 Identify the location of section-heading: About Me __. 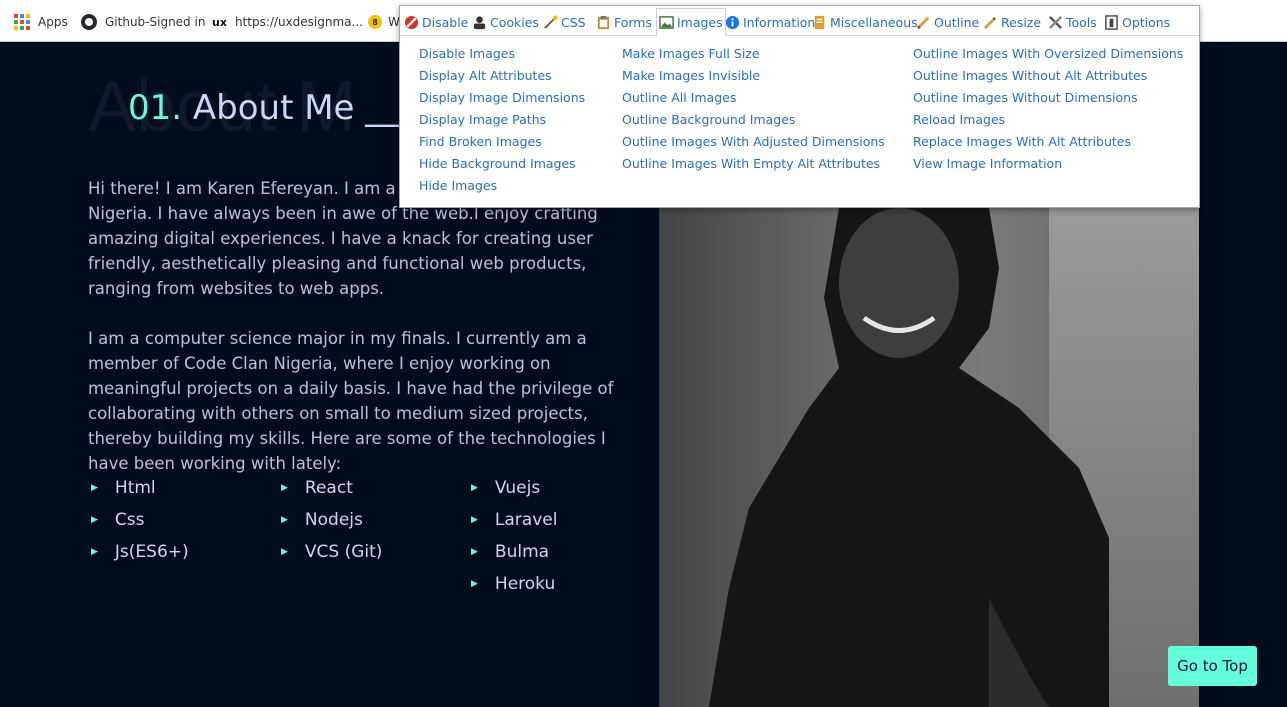
(296, 108).